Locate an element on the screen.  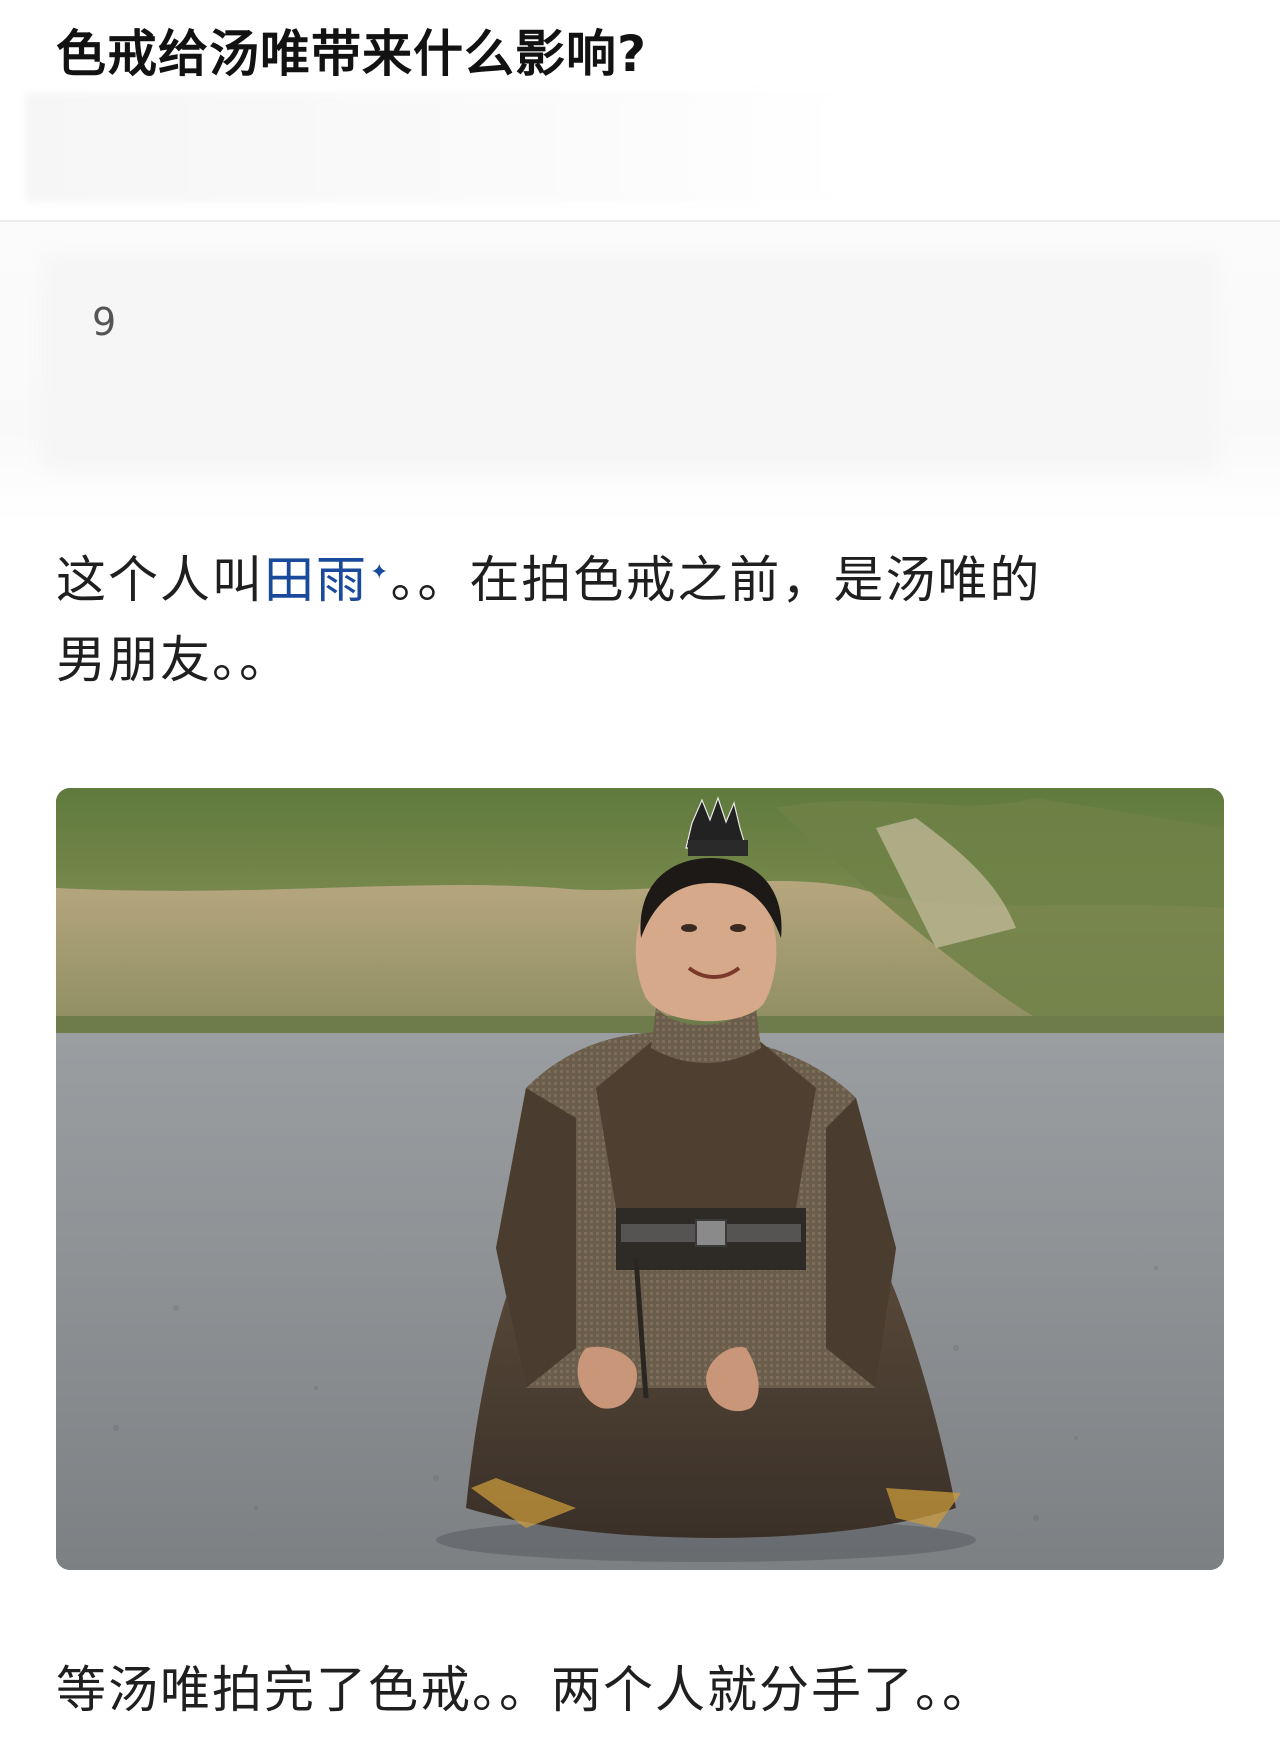
question-header: 色戒给汤唯带来什么影响? is located at coordinates (640, 111).